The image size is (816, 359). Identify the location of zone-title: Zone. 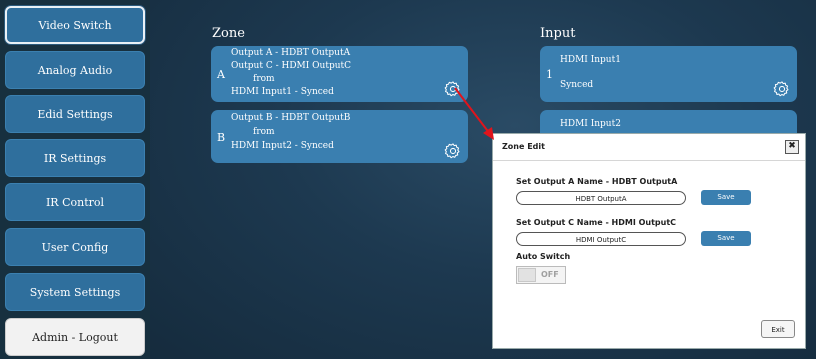
(228, 33).